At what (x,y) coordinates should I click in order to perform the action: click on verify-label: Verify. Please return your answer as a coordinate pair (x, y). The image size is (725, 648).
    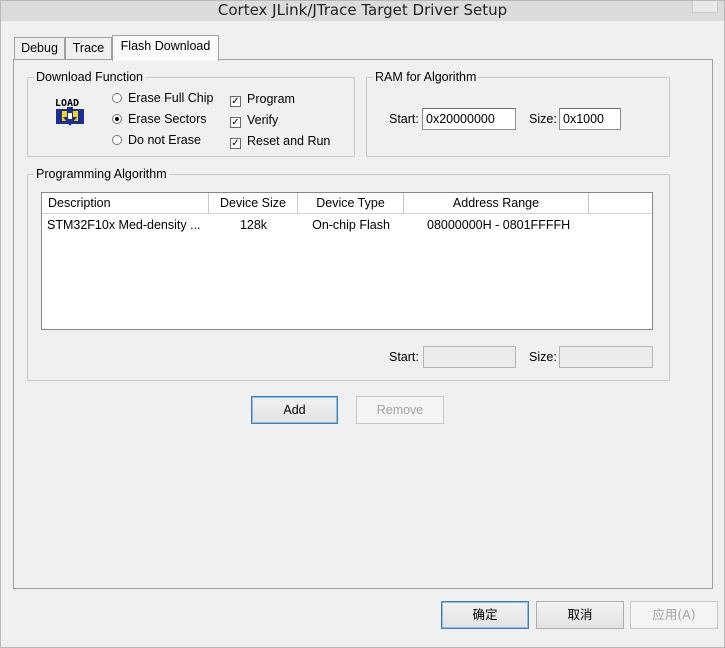
    Looking at the image, I should click on (263, 120).